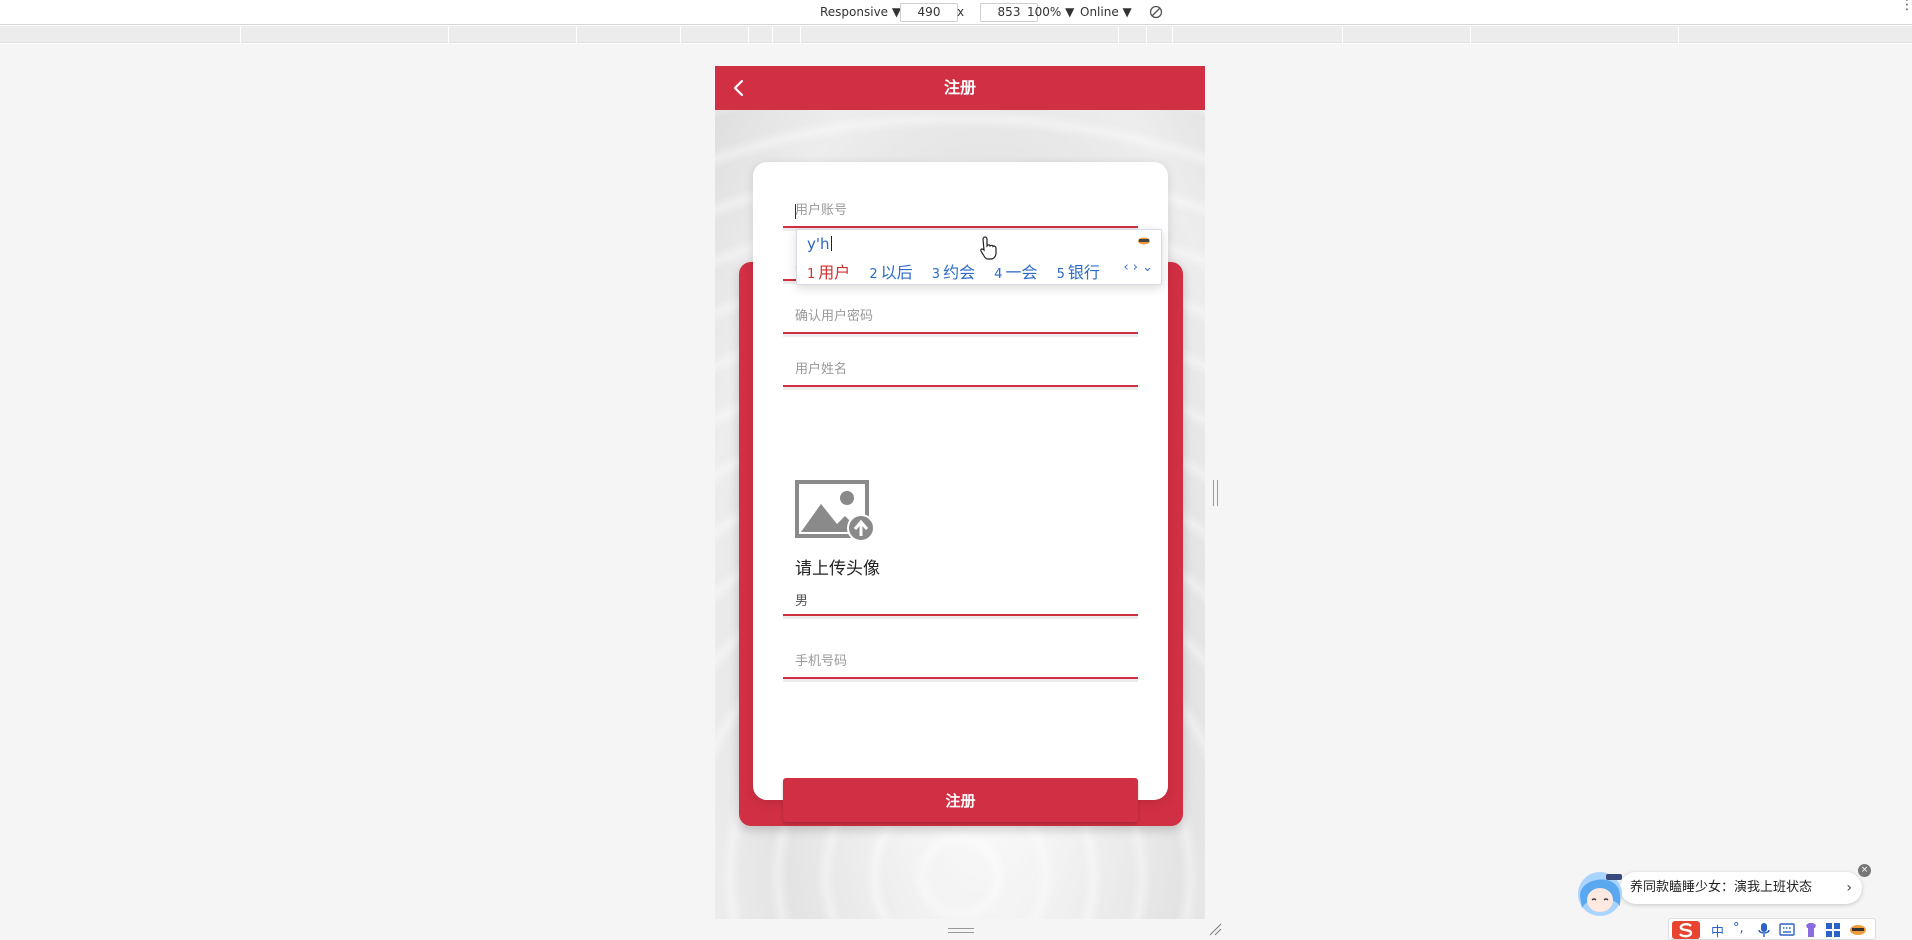 The height and width of the screenshot is (940, 1912). I want to click on app-header: 注册, so click(960, 88).